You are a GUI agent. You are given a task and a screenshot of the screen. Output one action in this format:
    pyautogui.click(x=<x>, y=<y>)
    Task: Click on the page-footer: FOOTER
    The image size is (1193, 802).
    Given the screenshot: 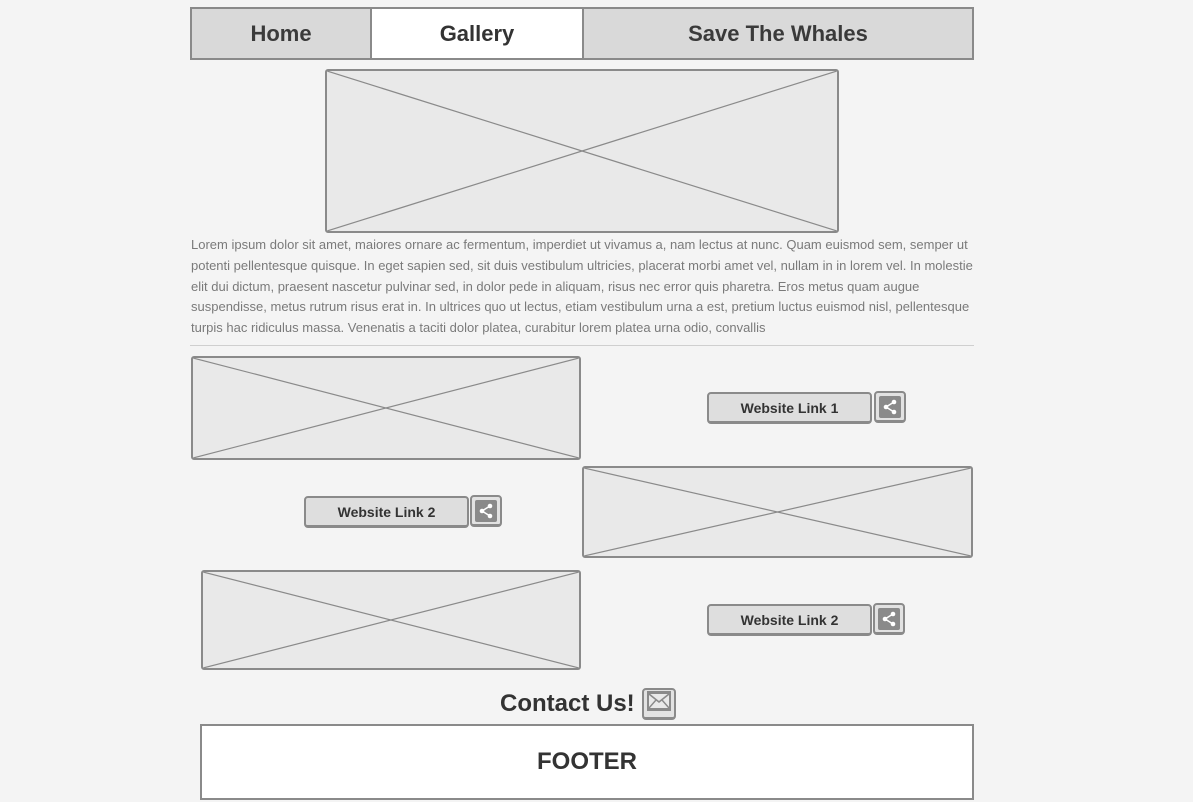 What is the action you would take?
    pyautogui.click(x=587, y=762)
    